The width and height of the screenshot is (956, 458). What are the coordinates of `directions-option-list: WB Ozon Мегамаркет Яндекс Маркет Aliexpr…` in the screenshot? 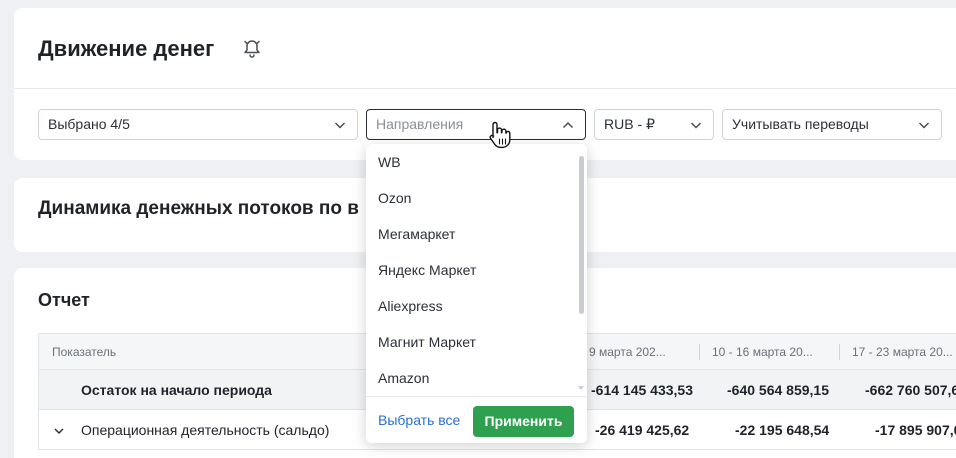 It's located at (471, 270).